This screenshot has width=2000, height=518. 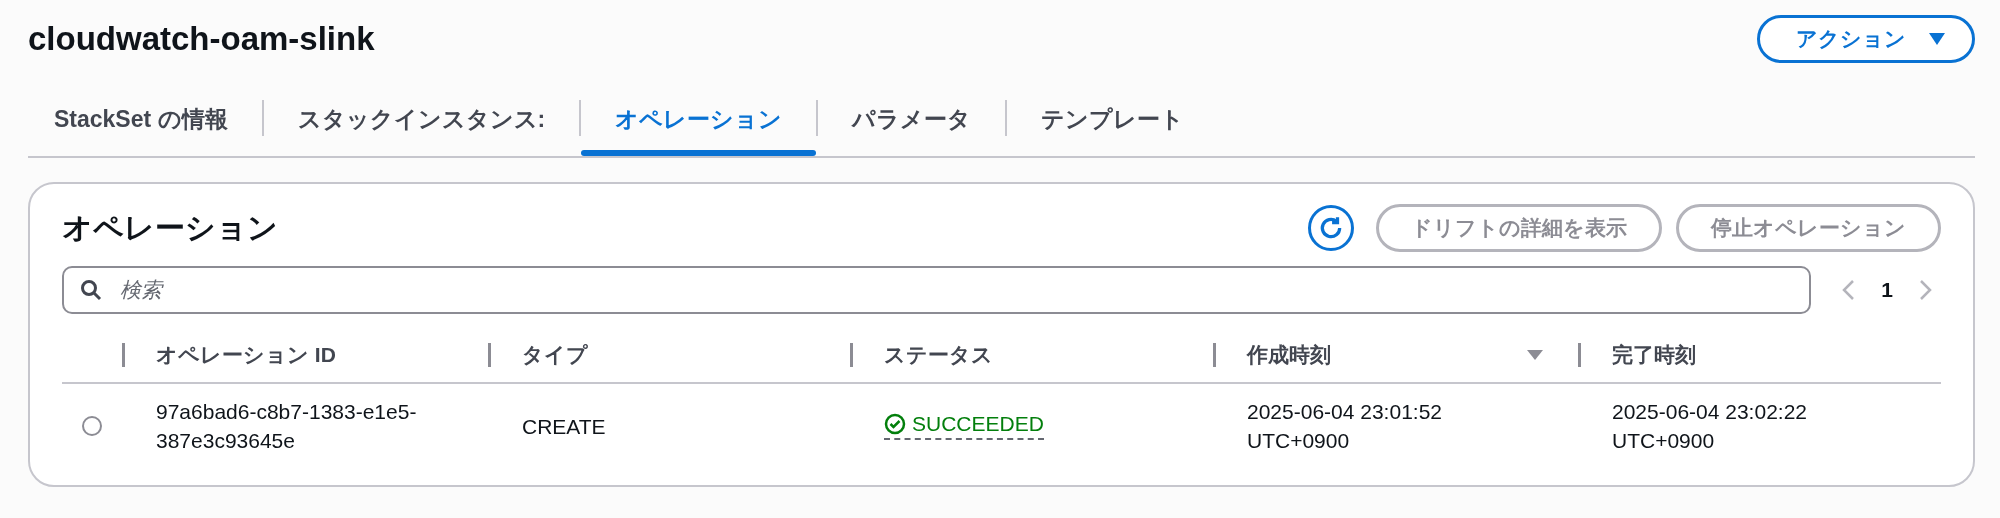 I want to click on actions-button: アクション, so click(x=1866, y=39).